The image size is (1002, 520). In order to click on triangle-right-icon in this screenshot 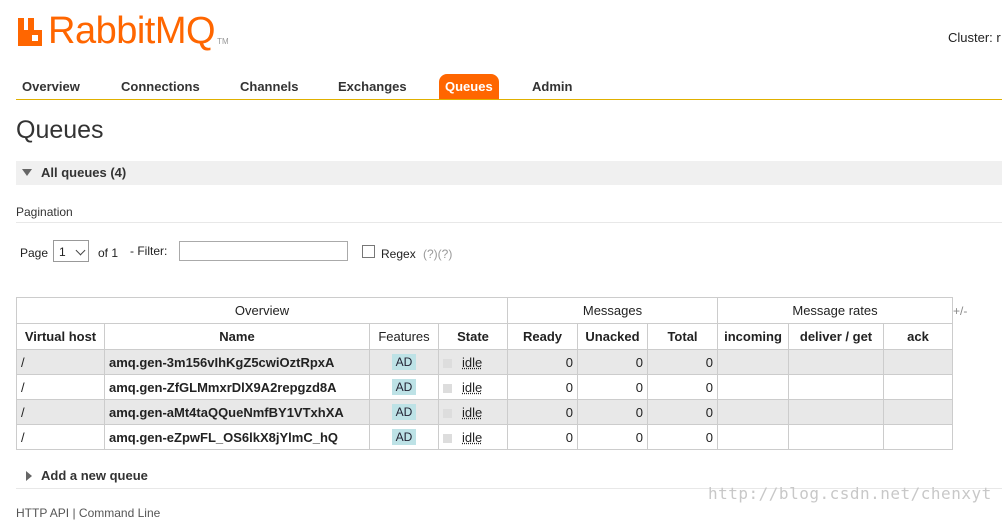, I will do `click(29, 476)`.